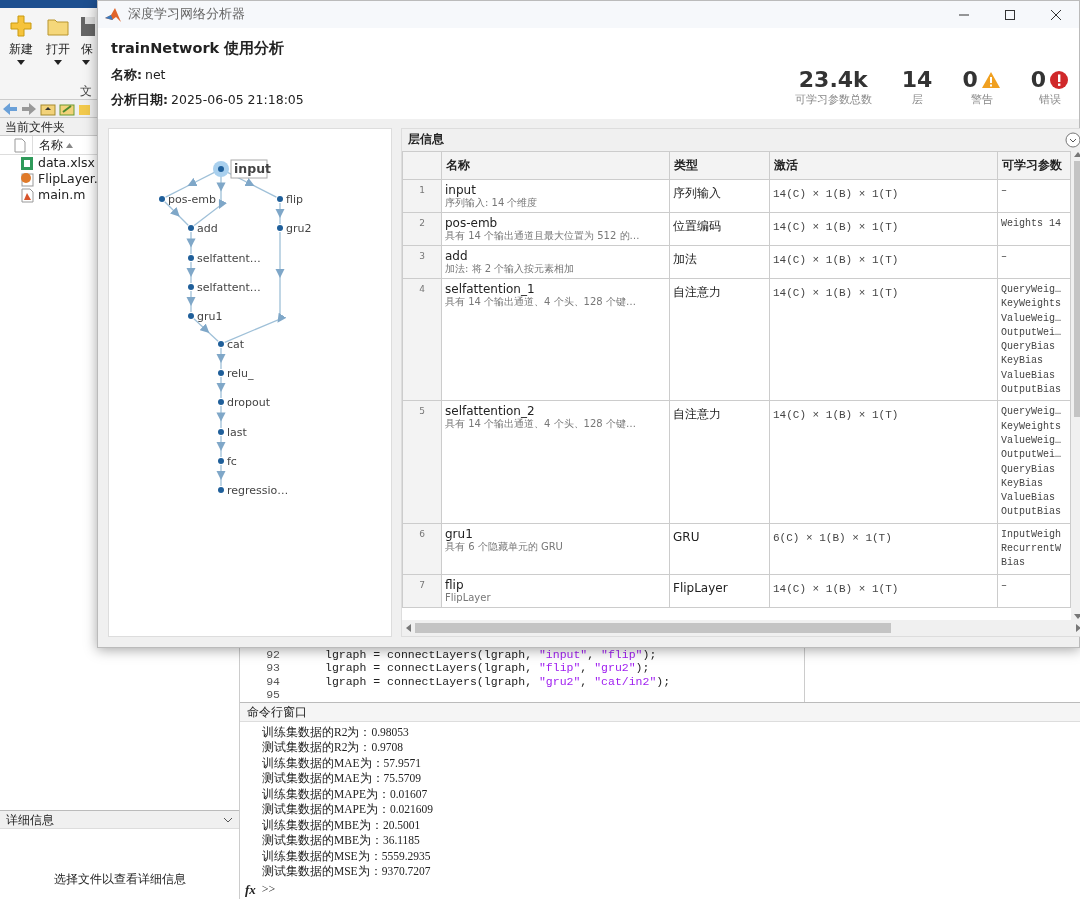  I want to click on spreadsheet-icon, so click(27, 163).